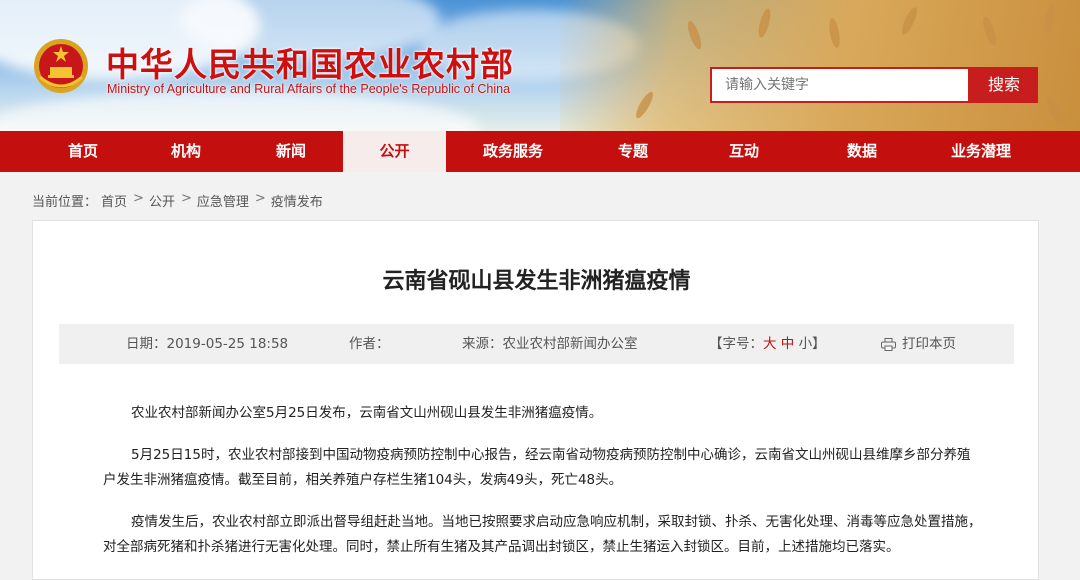 Image resolution: width=1080 pixels, height=580 pixels. Describe the element at coordinates (981, 151) in the screenshot. I see `nav-item-business: 业务潜理` at that location.